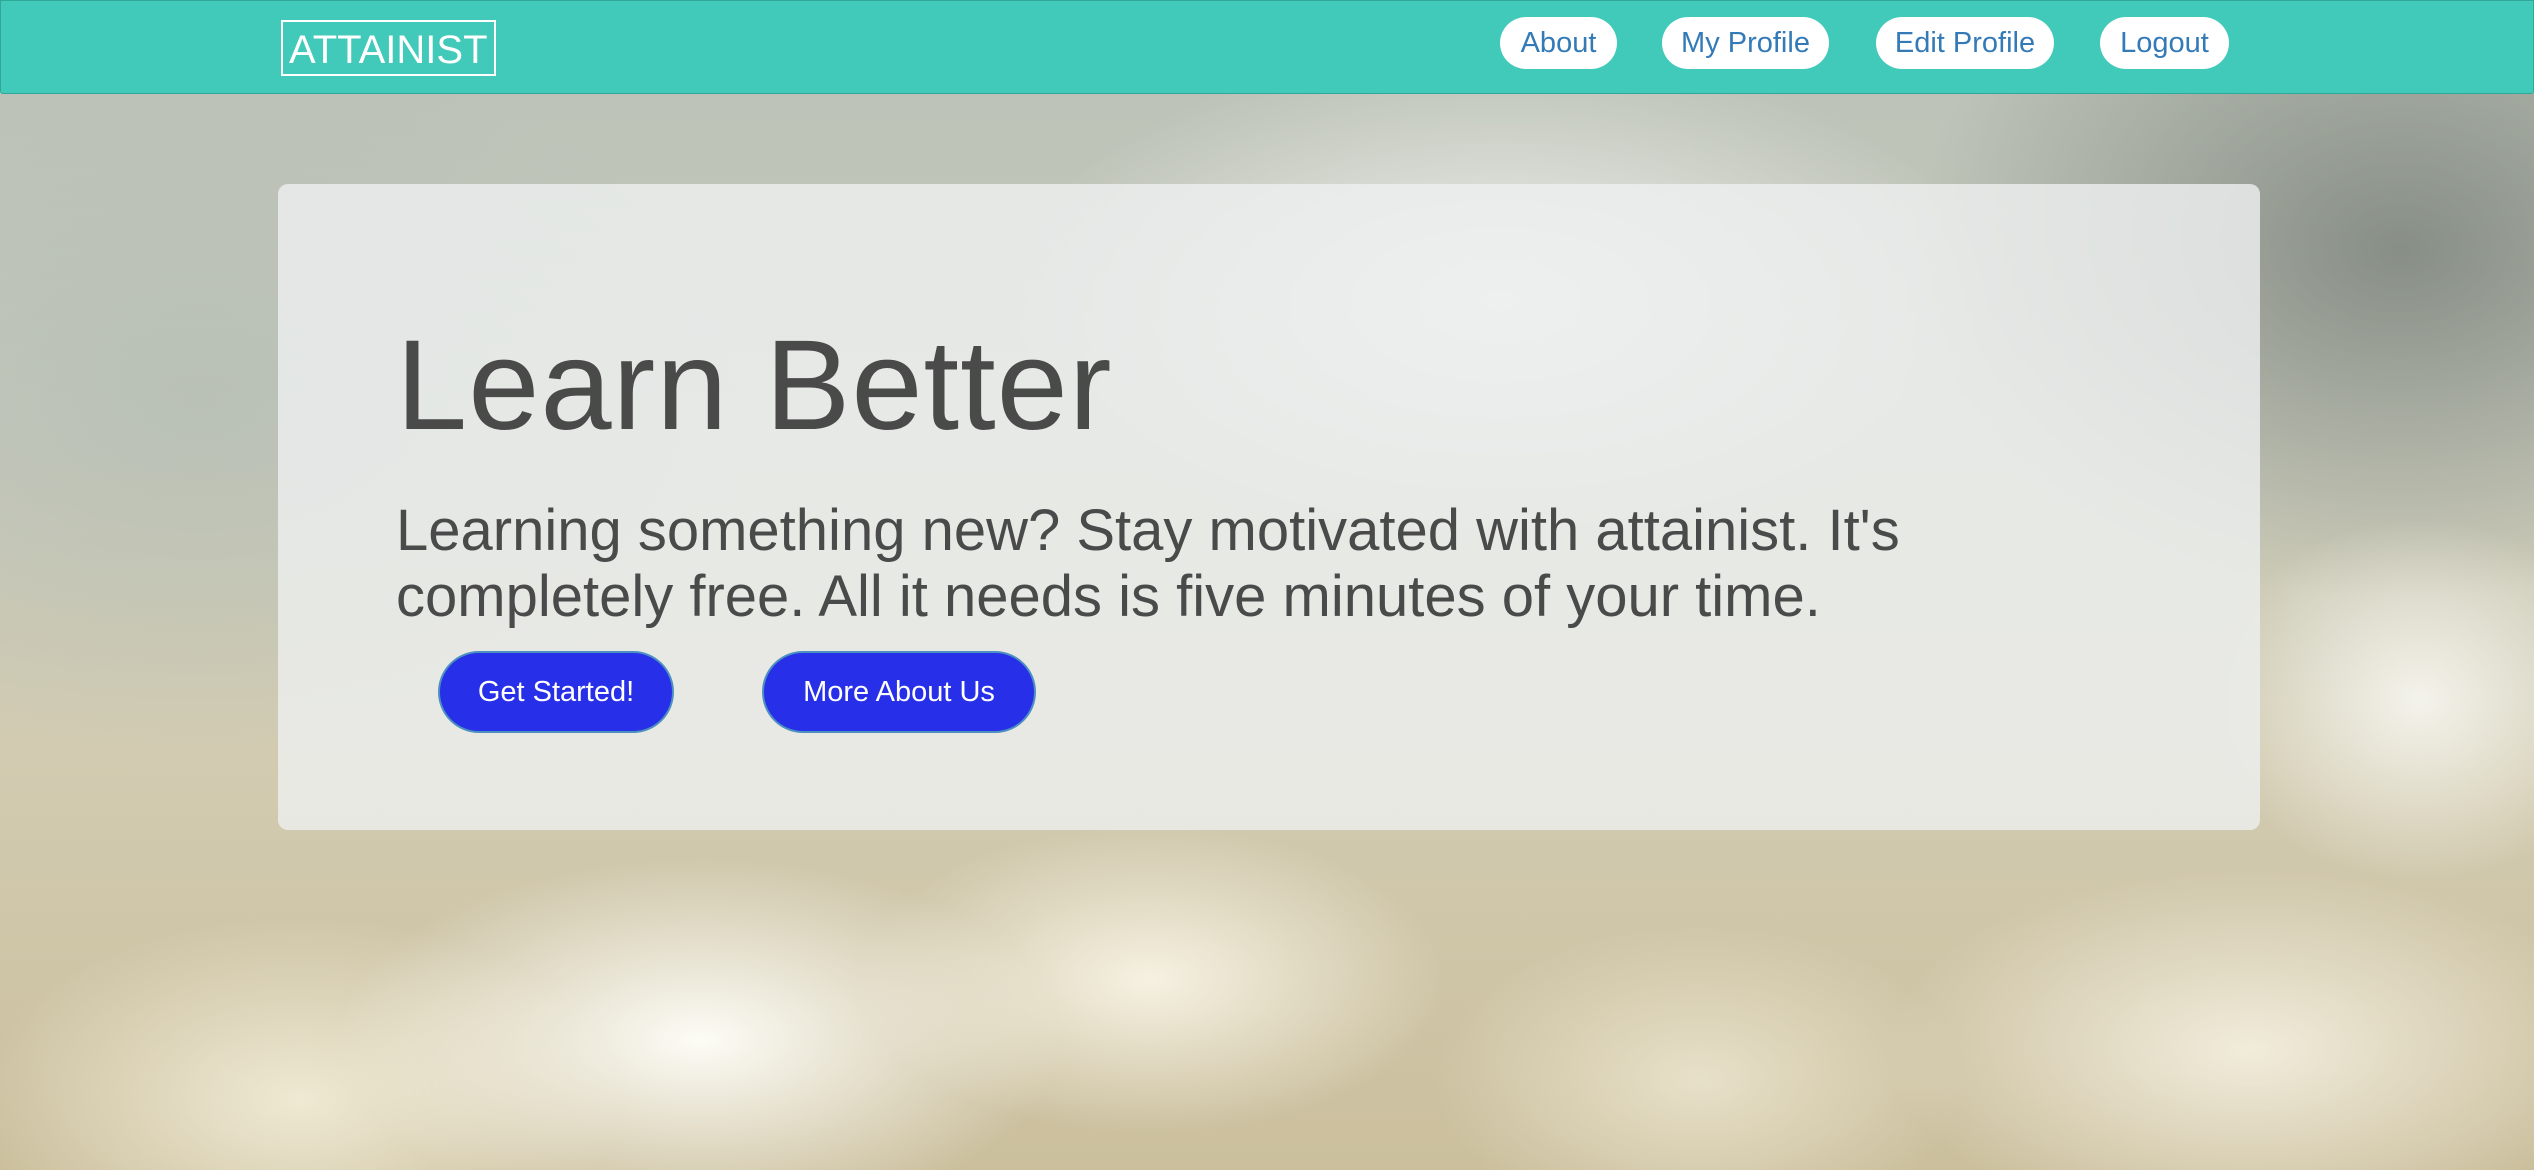 The image size is (2534, 1170). I want to click on more-about-us-button: More About Us, so click(899, 692).